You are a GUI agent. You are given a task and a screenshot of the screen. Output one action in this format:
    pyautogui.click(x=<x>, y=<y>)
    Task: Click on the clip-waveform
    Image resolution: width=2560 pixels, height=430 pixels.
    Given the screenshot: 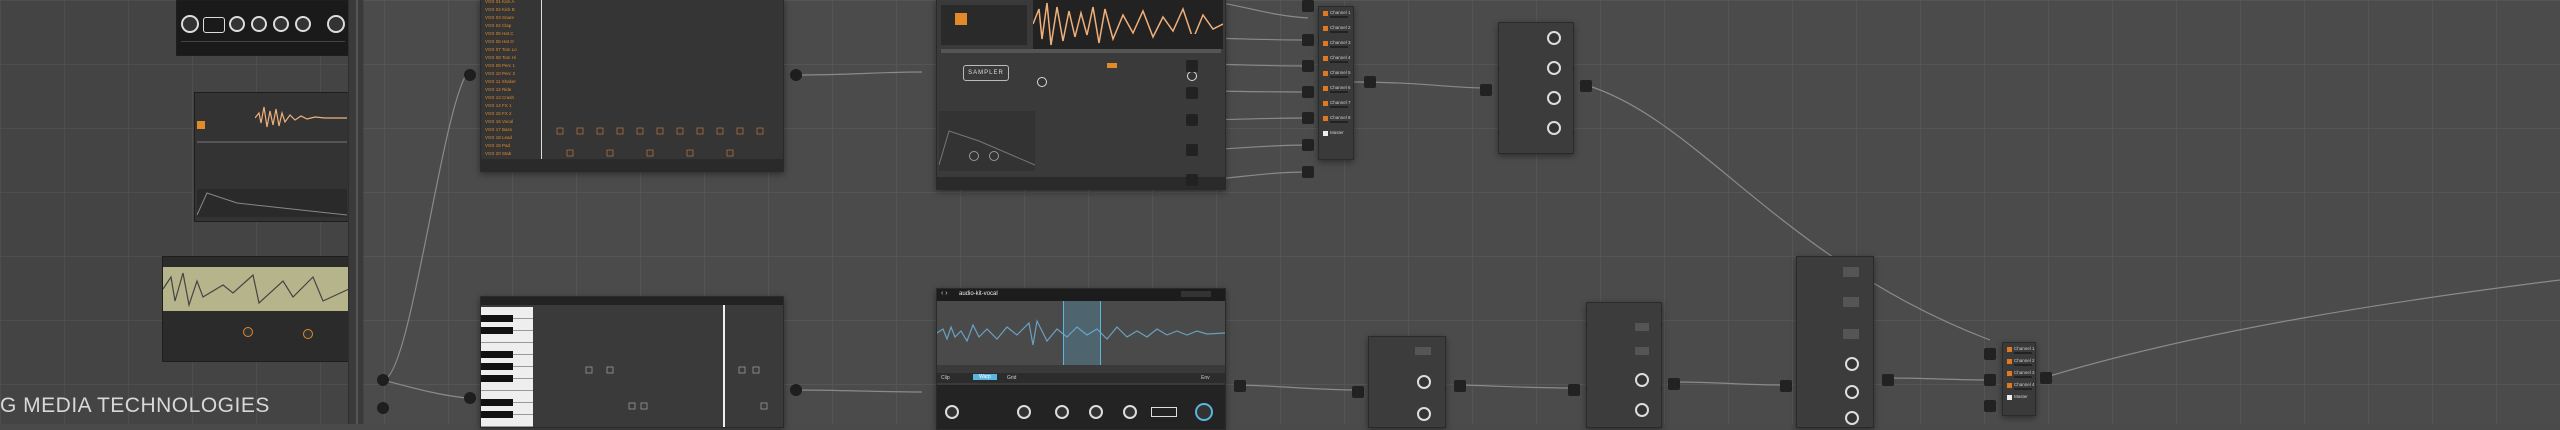 What is the action you would take?
    pyautogui.click(x=1081, y=333)
    